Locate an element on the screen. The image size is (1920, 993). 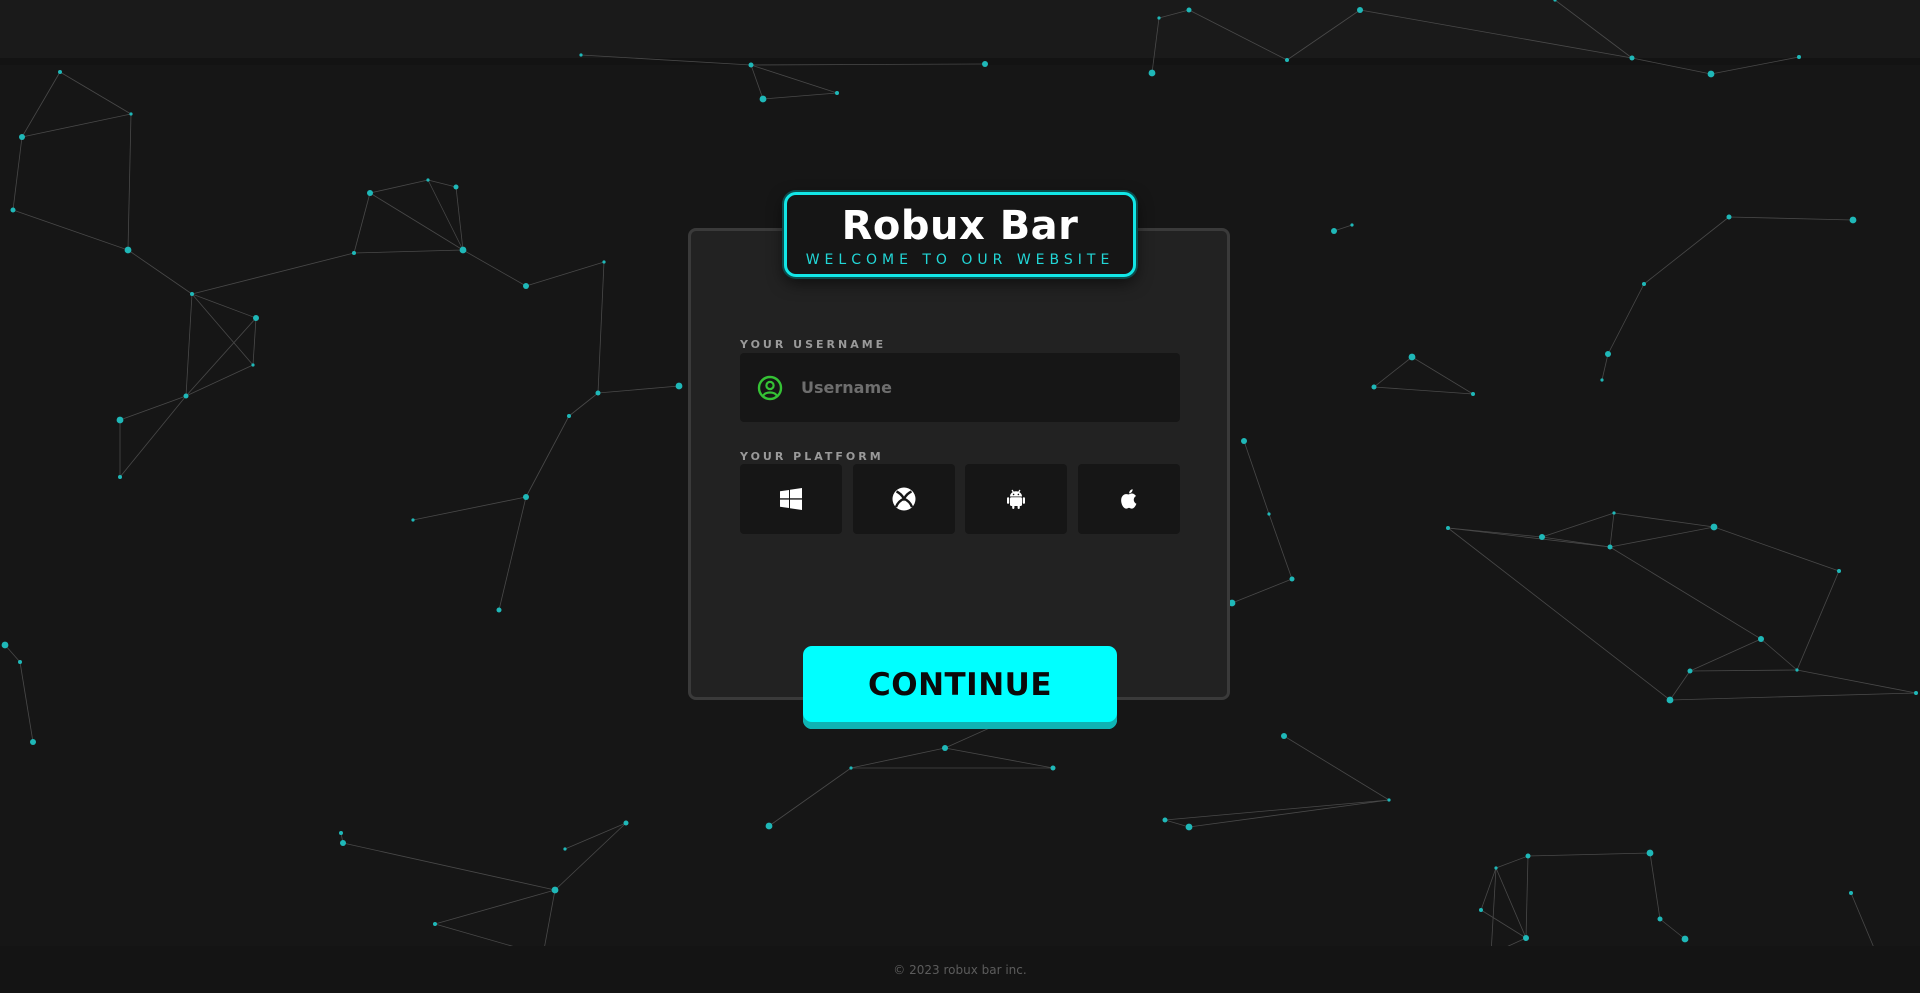
brand-badge: Robux Bar WELCOME TO OUR WEBSITE is located at coordinates (960, 234).